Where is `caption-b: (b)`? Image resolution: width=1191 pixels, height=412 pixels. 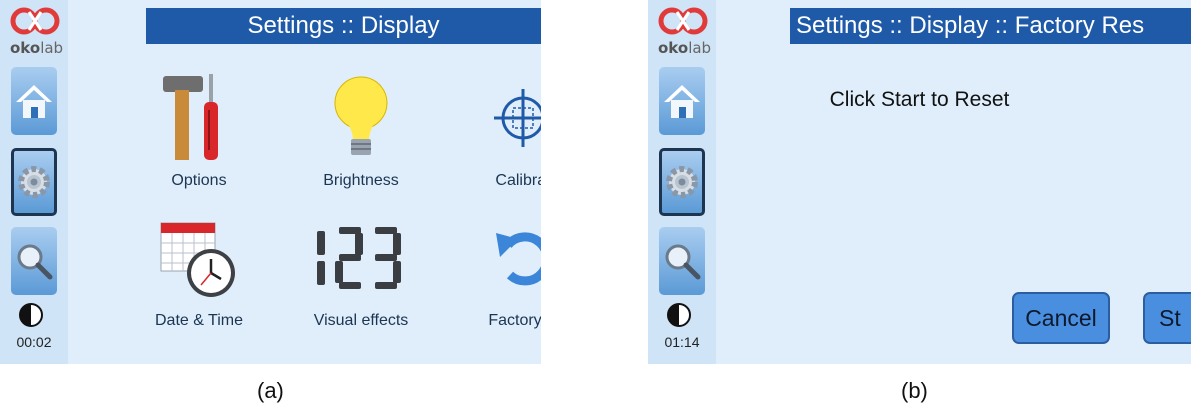 caption-b: (b) is located at coordinates (914, 390).